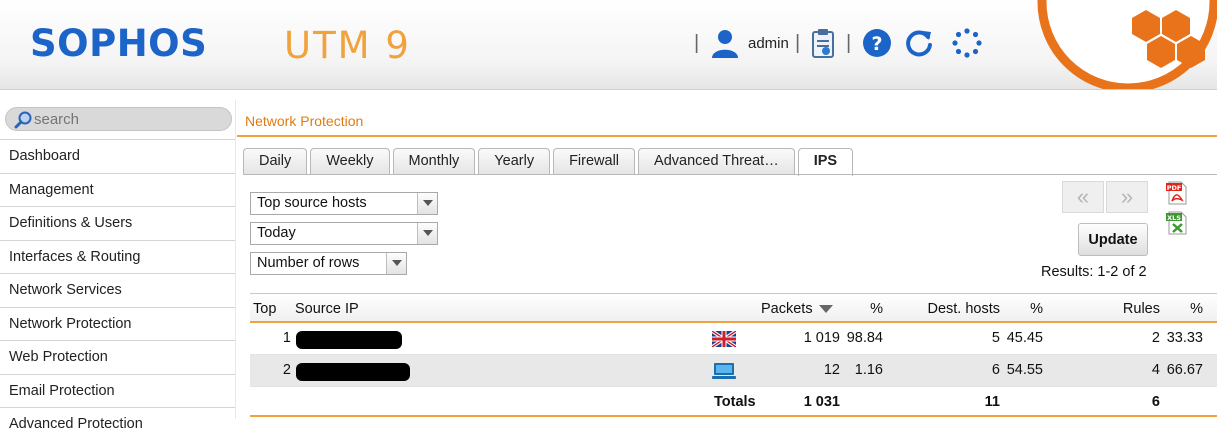 This screenshot has width=1217, height=441. I want to click on search-input, so click(129, 119).